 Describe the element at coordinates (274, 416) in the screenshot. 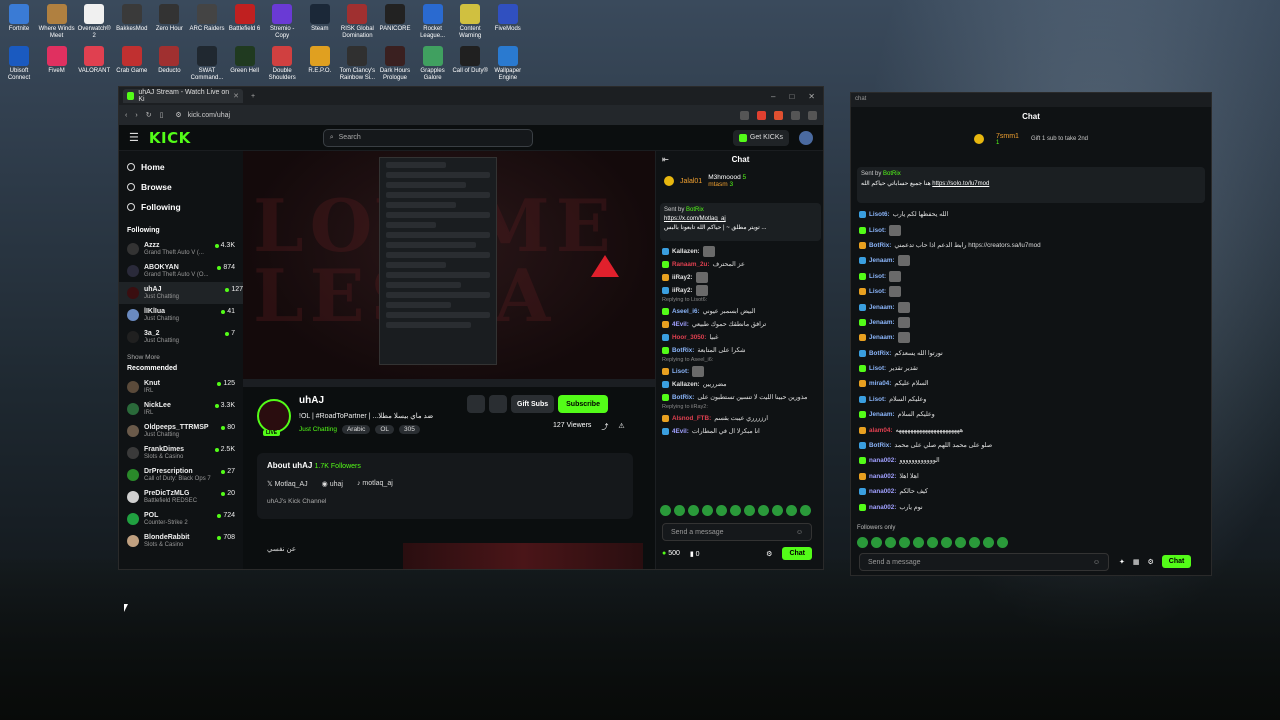

I see `streamer-avatar` at that location.